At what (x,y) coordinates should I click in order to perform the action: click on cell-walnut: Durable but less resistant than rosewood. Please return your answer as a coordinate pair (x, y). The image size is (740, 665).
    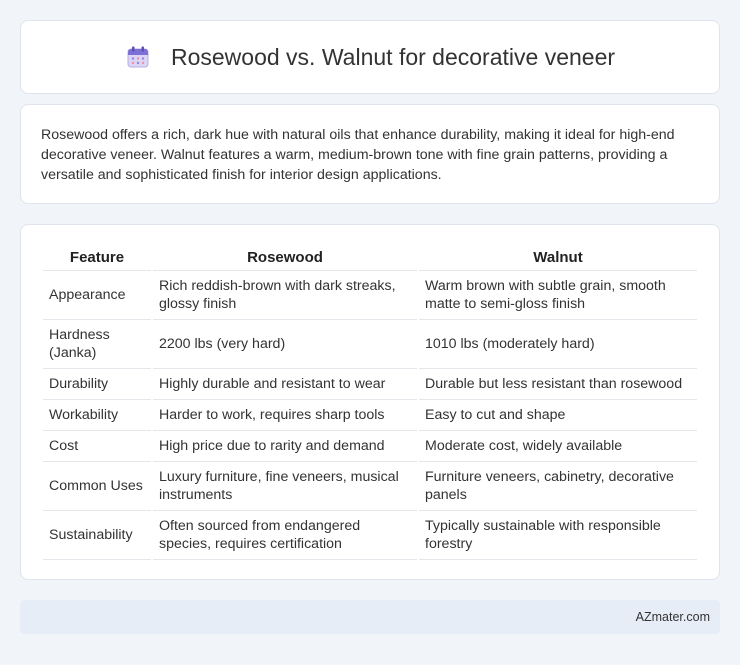
    Looking at the image, I should click on (558, 384).